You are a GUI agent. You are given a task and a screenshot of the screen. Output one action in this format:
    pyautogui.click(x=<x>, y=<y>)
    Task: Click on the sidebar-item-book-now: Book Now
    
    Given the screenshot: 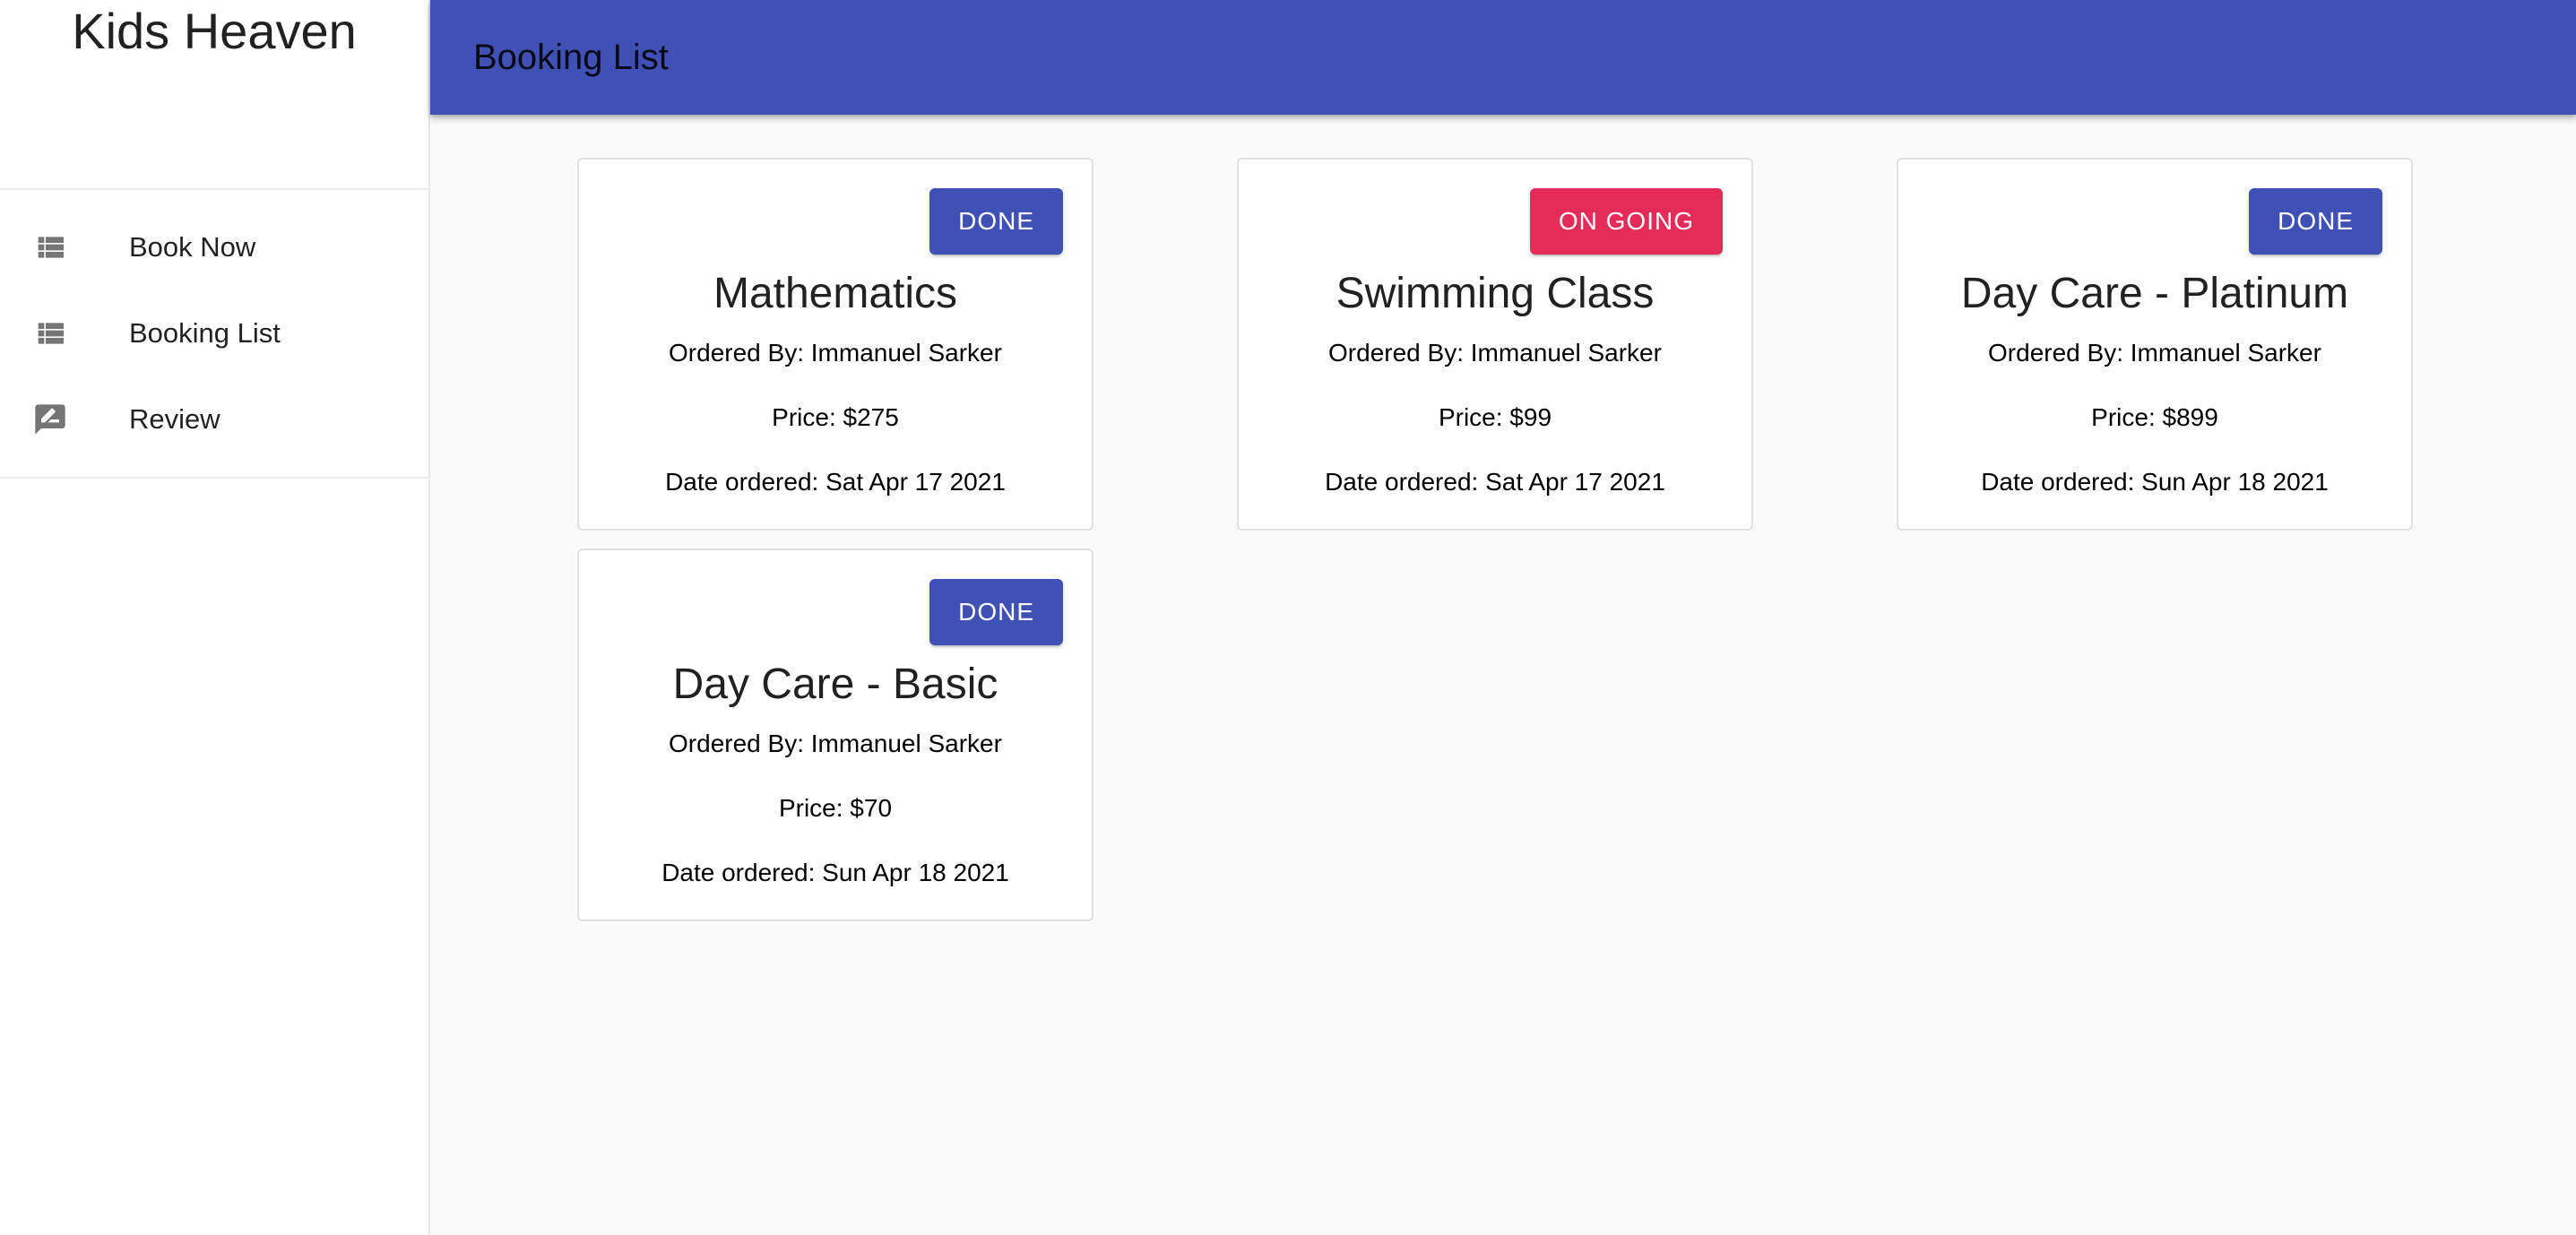 What is the action you would take?
    pyautogui.click(x=214, y=247)
    